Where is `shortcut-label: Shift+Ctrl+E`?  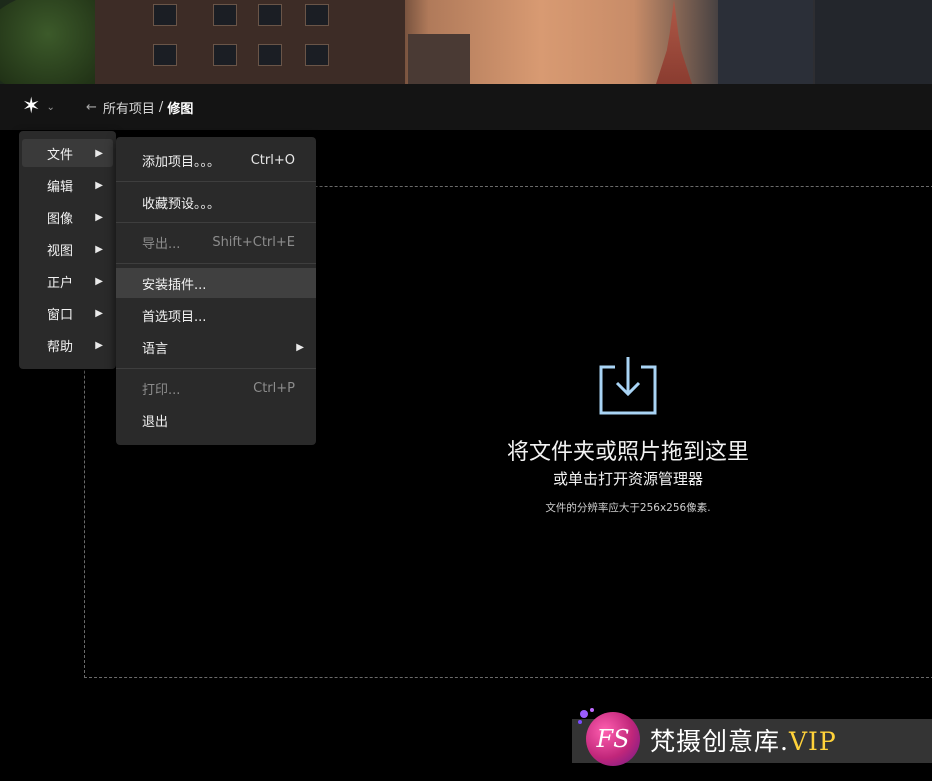 shortcut-label: Shift+Ctrl+E is located at coordinates (253, 242).